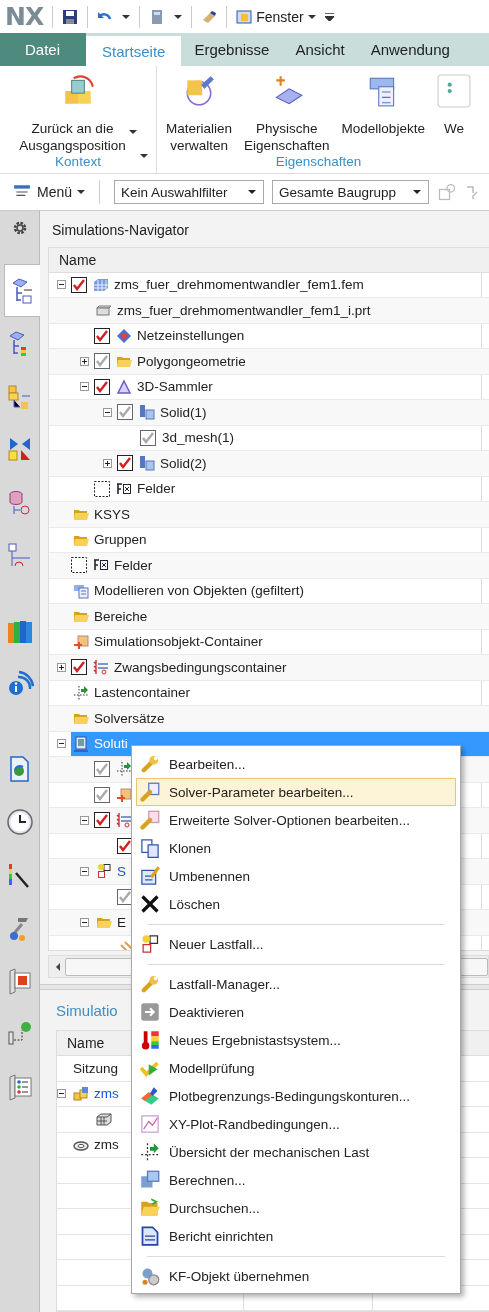  Describe the element at coordinates (124, 386) in the screenshot. I see `triangle-icon` at that location.